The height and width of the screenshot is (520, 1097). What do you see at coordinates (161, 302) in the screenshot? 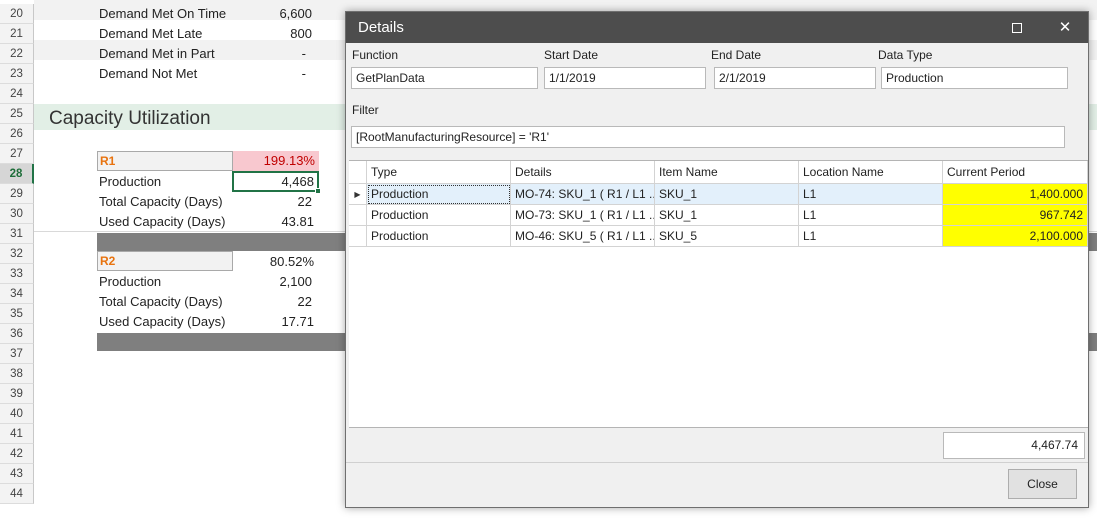
I see `r2-total-capacity-label: Total Capacity (Days)` at bounding box center [161, 302].